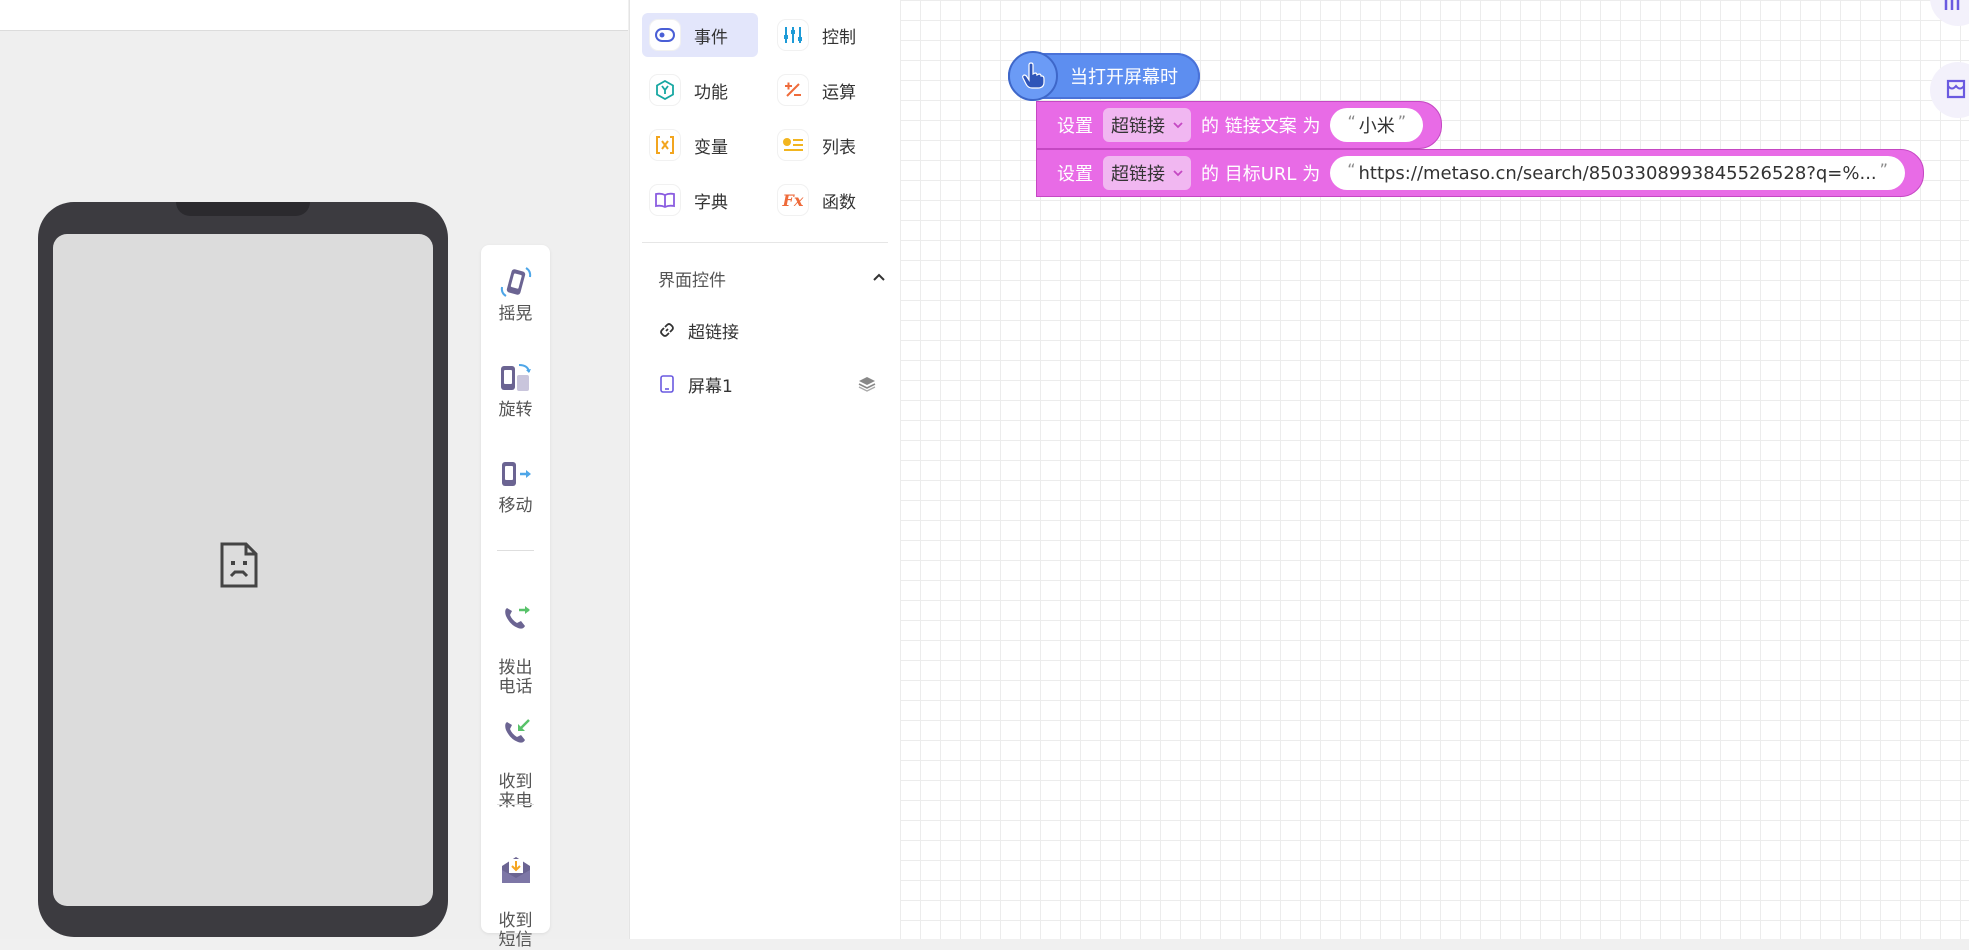  I want to click on incoming-call-icon, so click(517, 731).